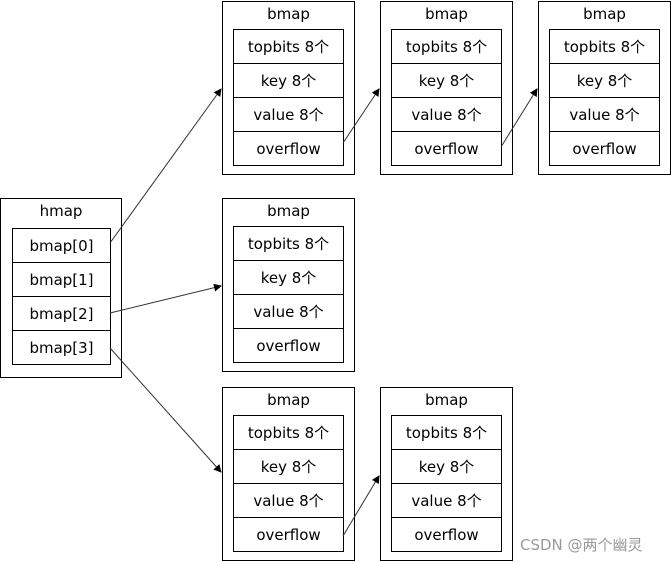 This screenshot has height=562, width=671. Describe the element at coordinates (165, 410) in the screenshot. I see `arrow-bmap3-to-bucket` at that location.